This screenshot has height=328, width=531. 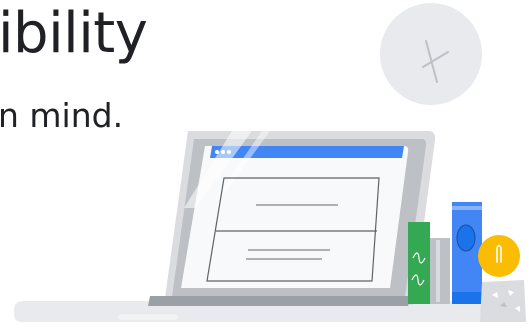 What do you see at coordinates (499, 256) in the screenshot?
I see `lightbulb-icon` at bounding box center [499, 256].